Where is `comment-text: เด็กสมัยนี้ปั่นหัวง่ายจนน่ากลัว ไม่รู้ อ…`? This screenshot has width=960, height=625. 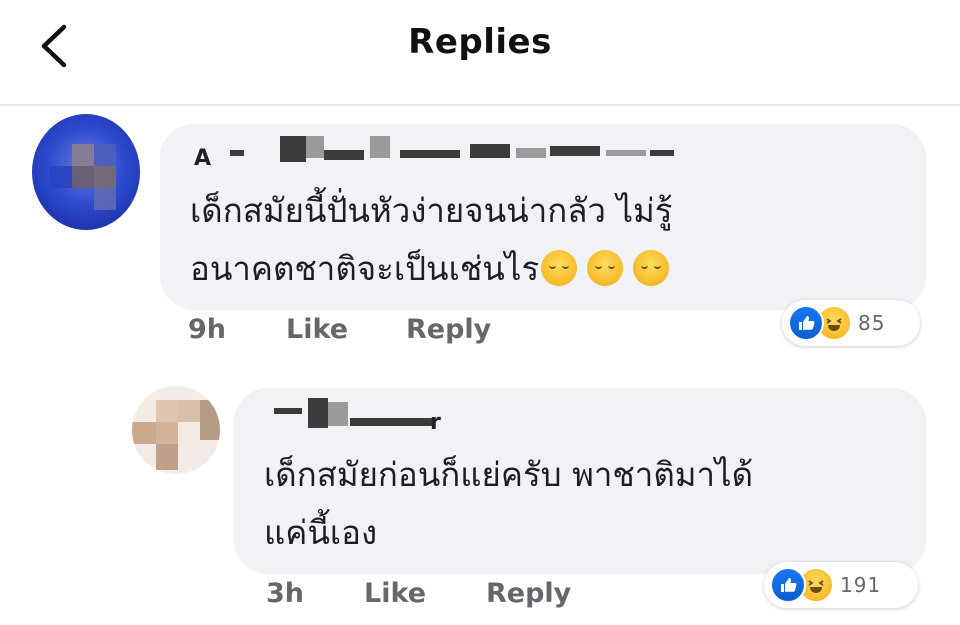
comment-text: เด็กสมัยนี้ปั่นหัวง่ายจนน่ากลัว ไม่รู้ อ… is located at coordinates (431, 240).